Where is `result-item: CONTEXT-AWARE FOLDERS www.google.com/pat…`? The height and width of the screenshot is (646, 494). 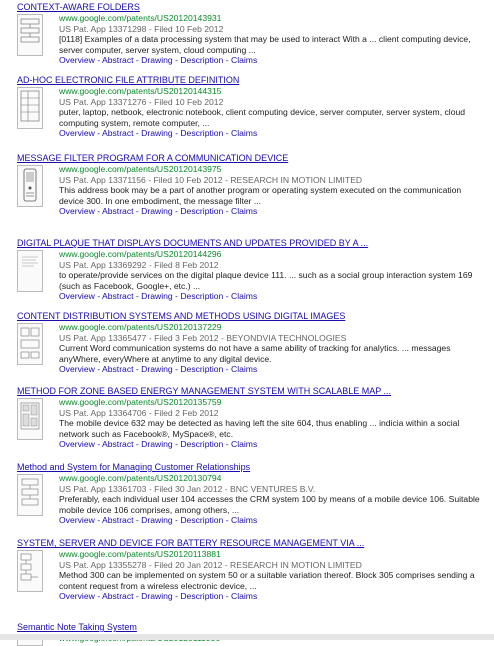
result-item: CONTEXT-AWARE FOLDERS www.google.com/pat… is located at coordinates (252, 34).